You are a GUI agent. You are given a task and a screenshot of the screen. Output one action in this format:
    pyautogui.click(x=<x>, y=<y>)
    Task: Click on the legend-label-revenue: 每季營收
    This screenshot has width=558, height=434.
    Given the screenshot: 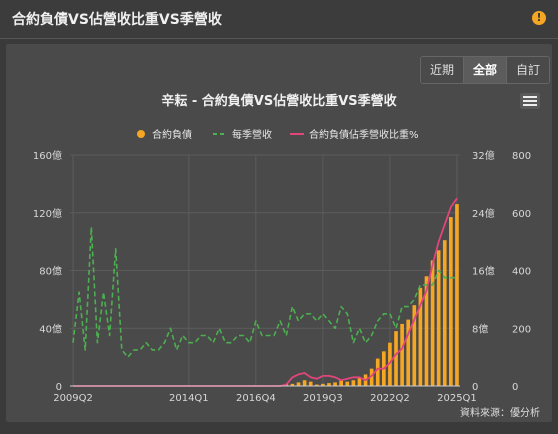 What is the action you would take?
    pyautogui.click(x=252, y=134)
    